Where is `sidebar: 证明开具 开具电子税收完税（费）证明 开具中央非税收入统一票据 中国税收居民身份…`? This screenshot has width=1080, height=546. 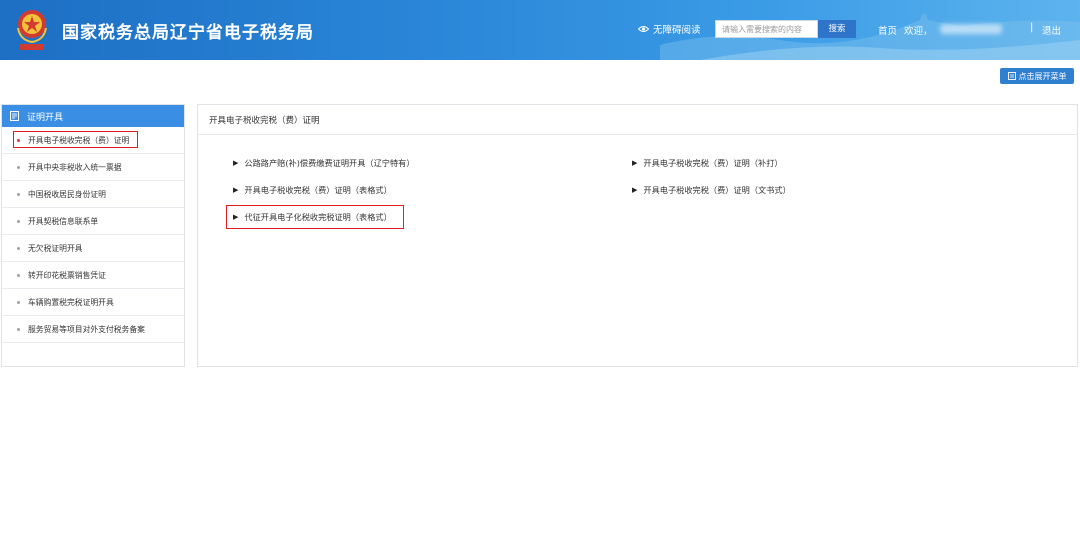 sidebar: 证明开具 开具电子税收完税（费）证明 开具中央非税收入统一票据 中国税收居民身份… is located at coordinates (93, 235).